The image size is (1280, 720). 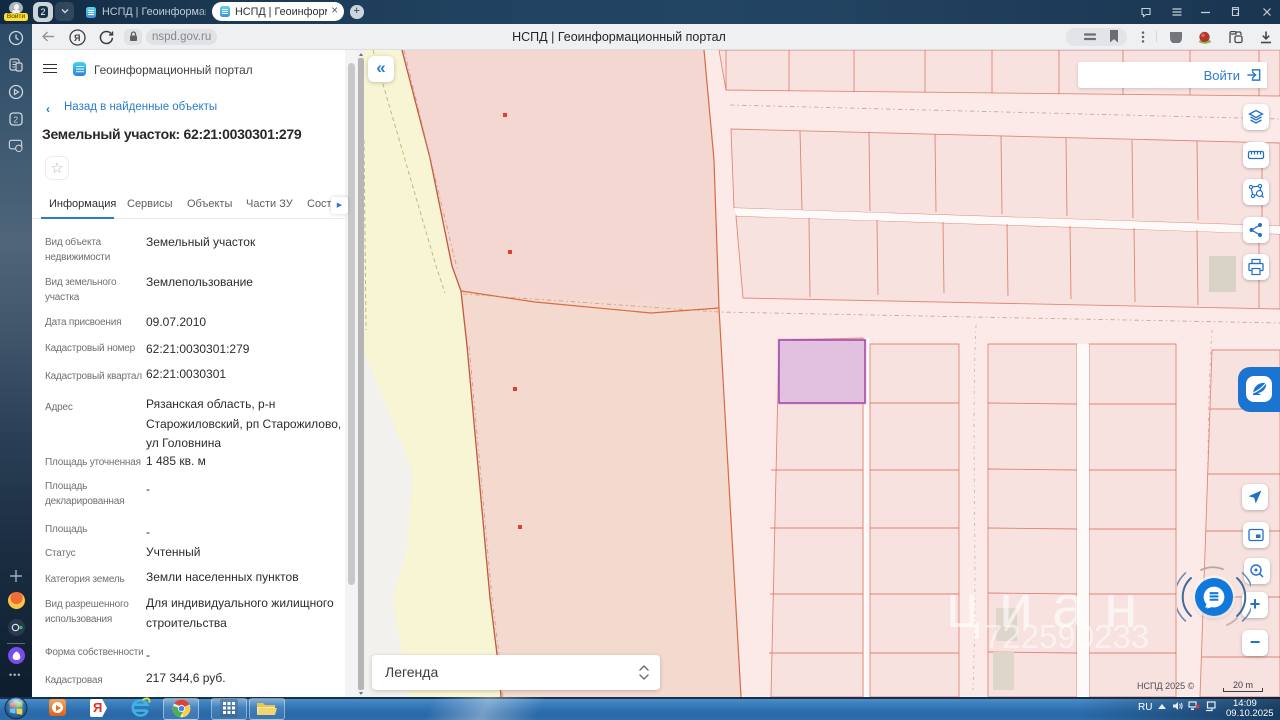 I want to click on svg-text: 2, so click(x=15, y=119).